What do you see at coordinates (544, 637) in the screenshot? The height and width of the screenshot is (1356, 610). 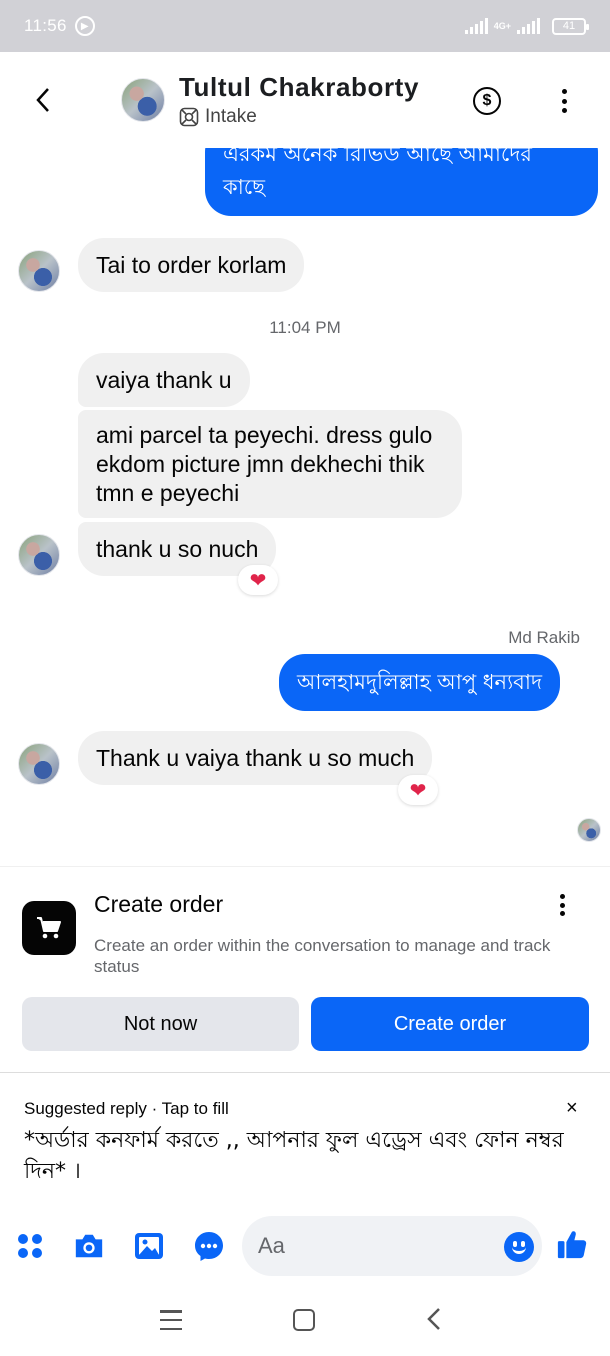 I see `sender-name: Md Rakib` at bounding box center [544, 637].